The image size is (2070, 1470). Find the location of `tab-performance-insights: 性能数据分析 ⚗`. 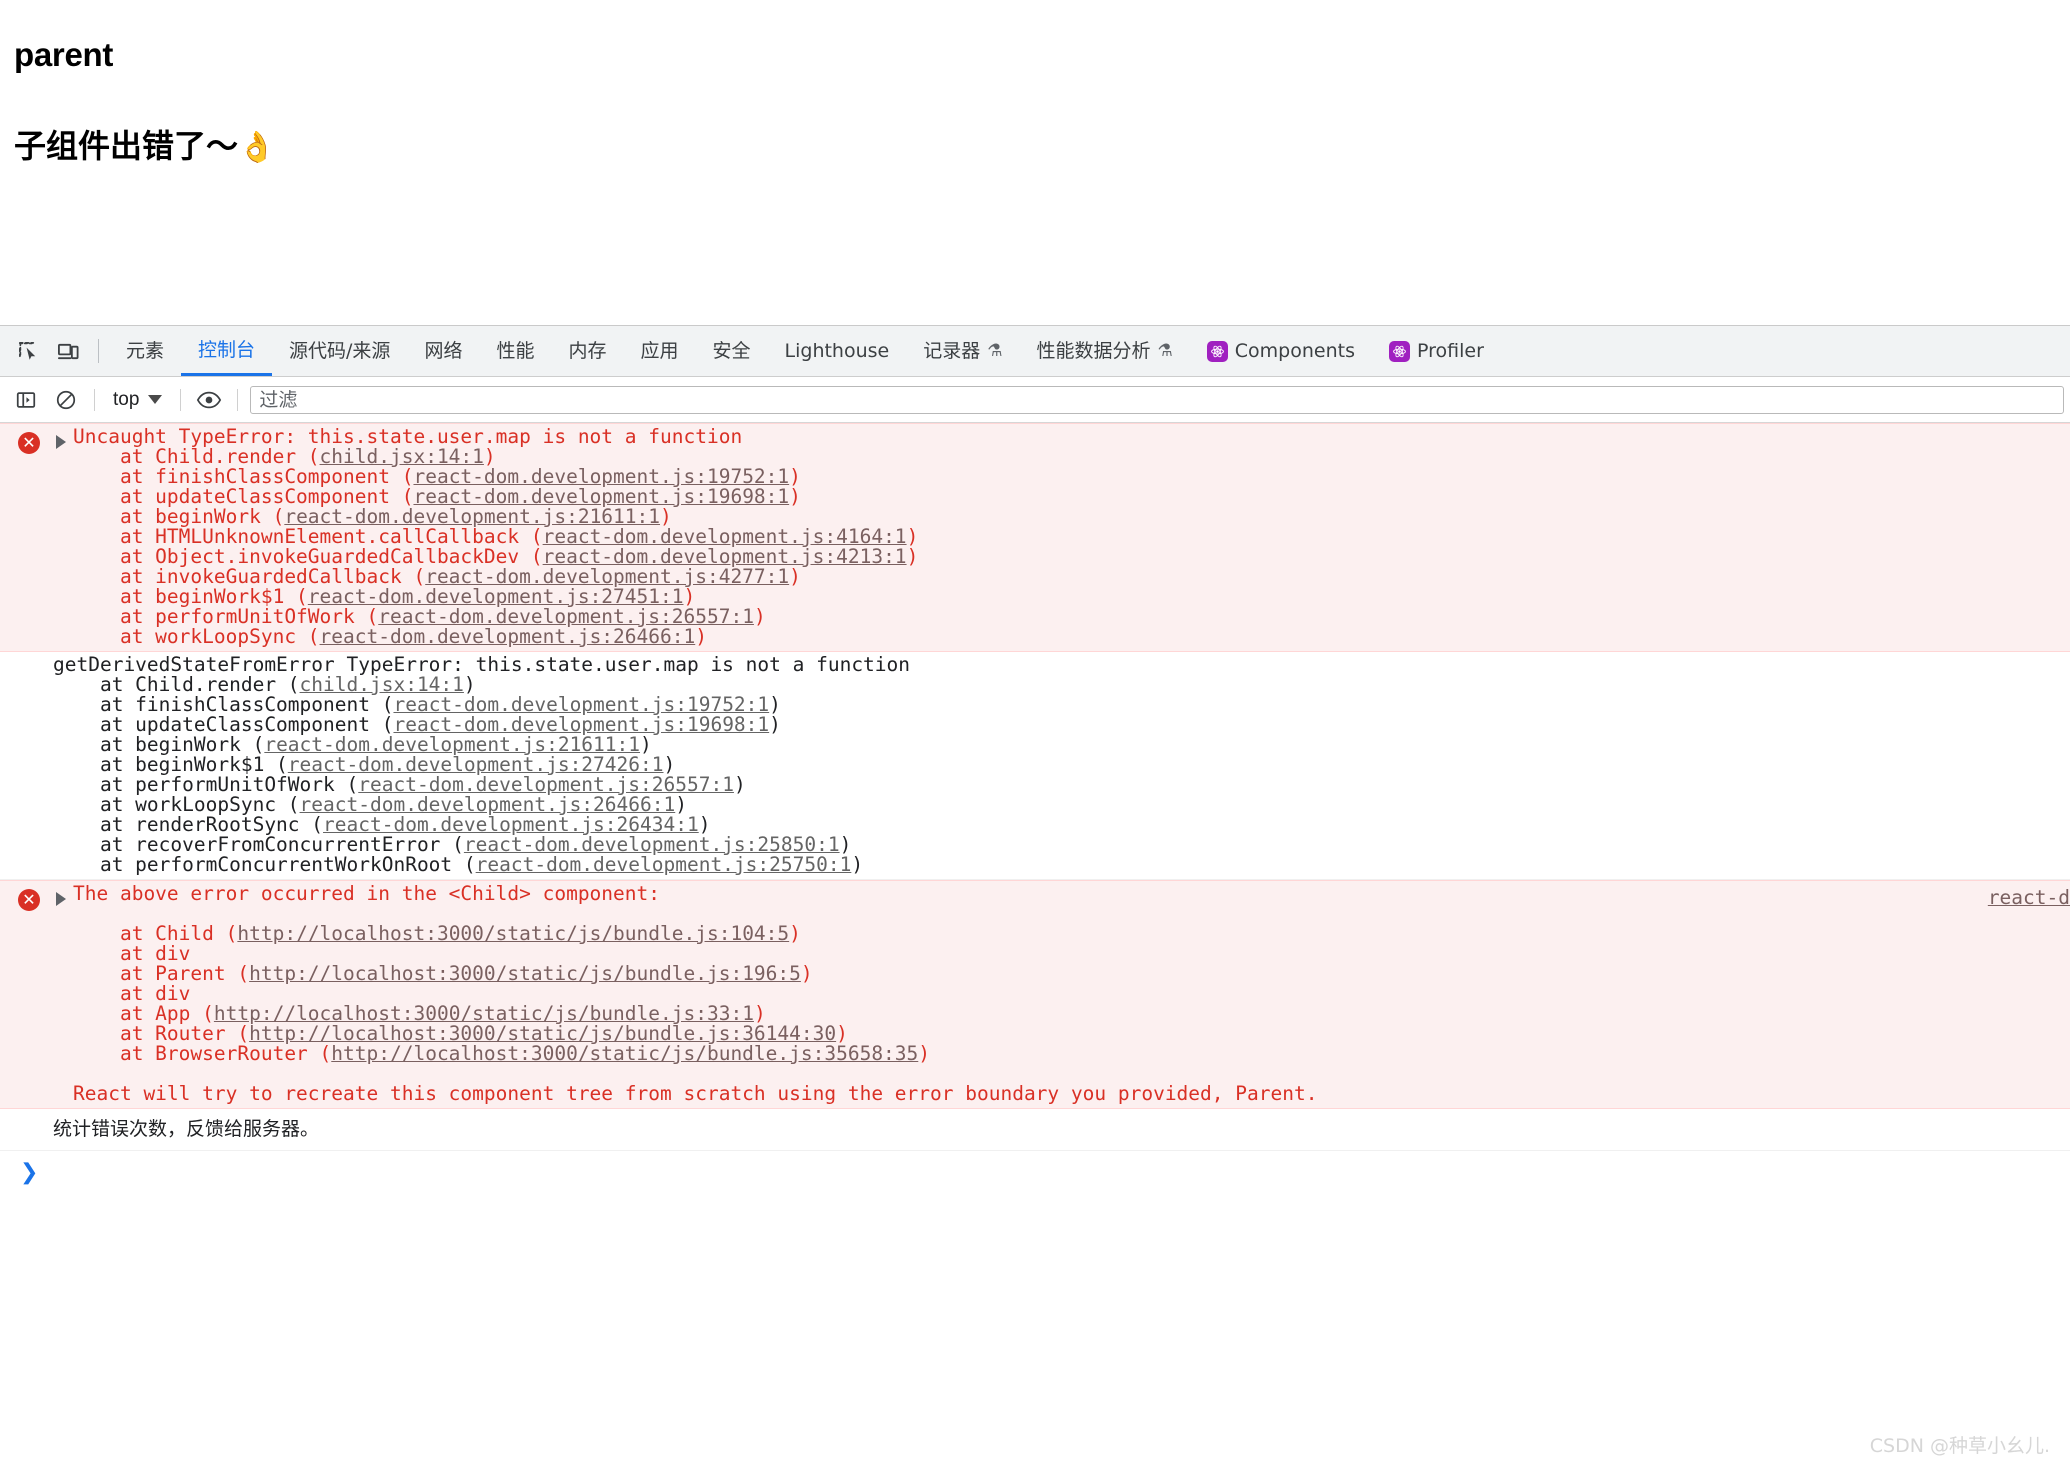

tab-performance-insights: 性能数据分析 ⚗ is located at coordinates (1105, 351).